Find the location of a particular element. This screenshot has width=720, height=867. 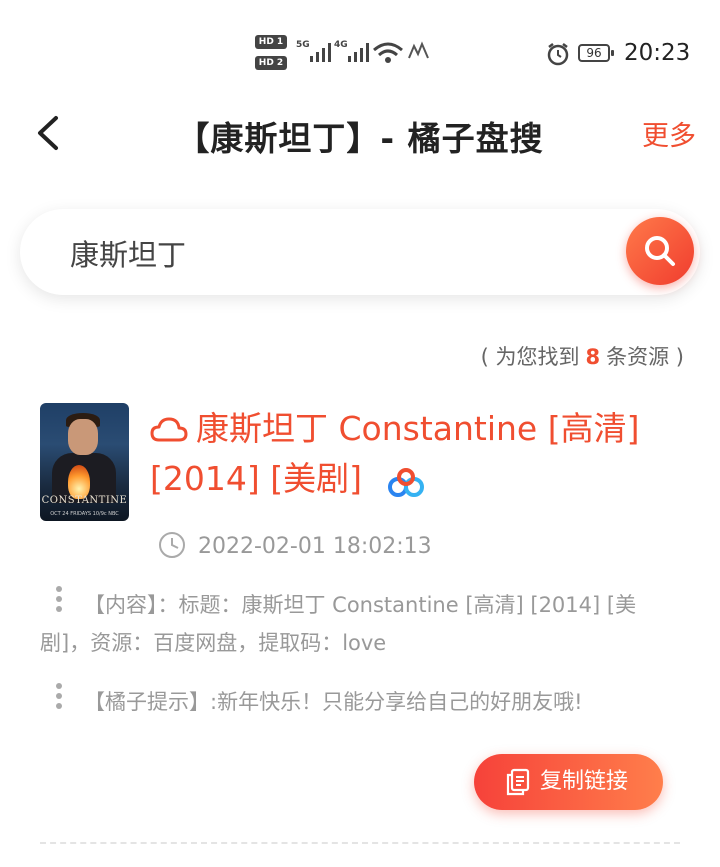

more-button: 更多 is located at coordinates (669, 133).